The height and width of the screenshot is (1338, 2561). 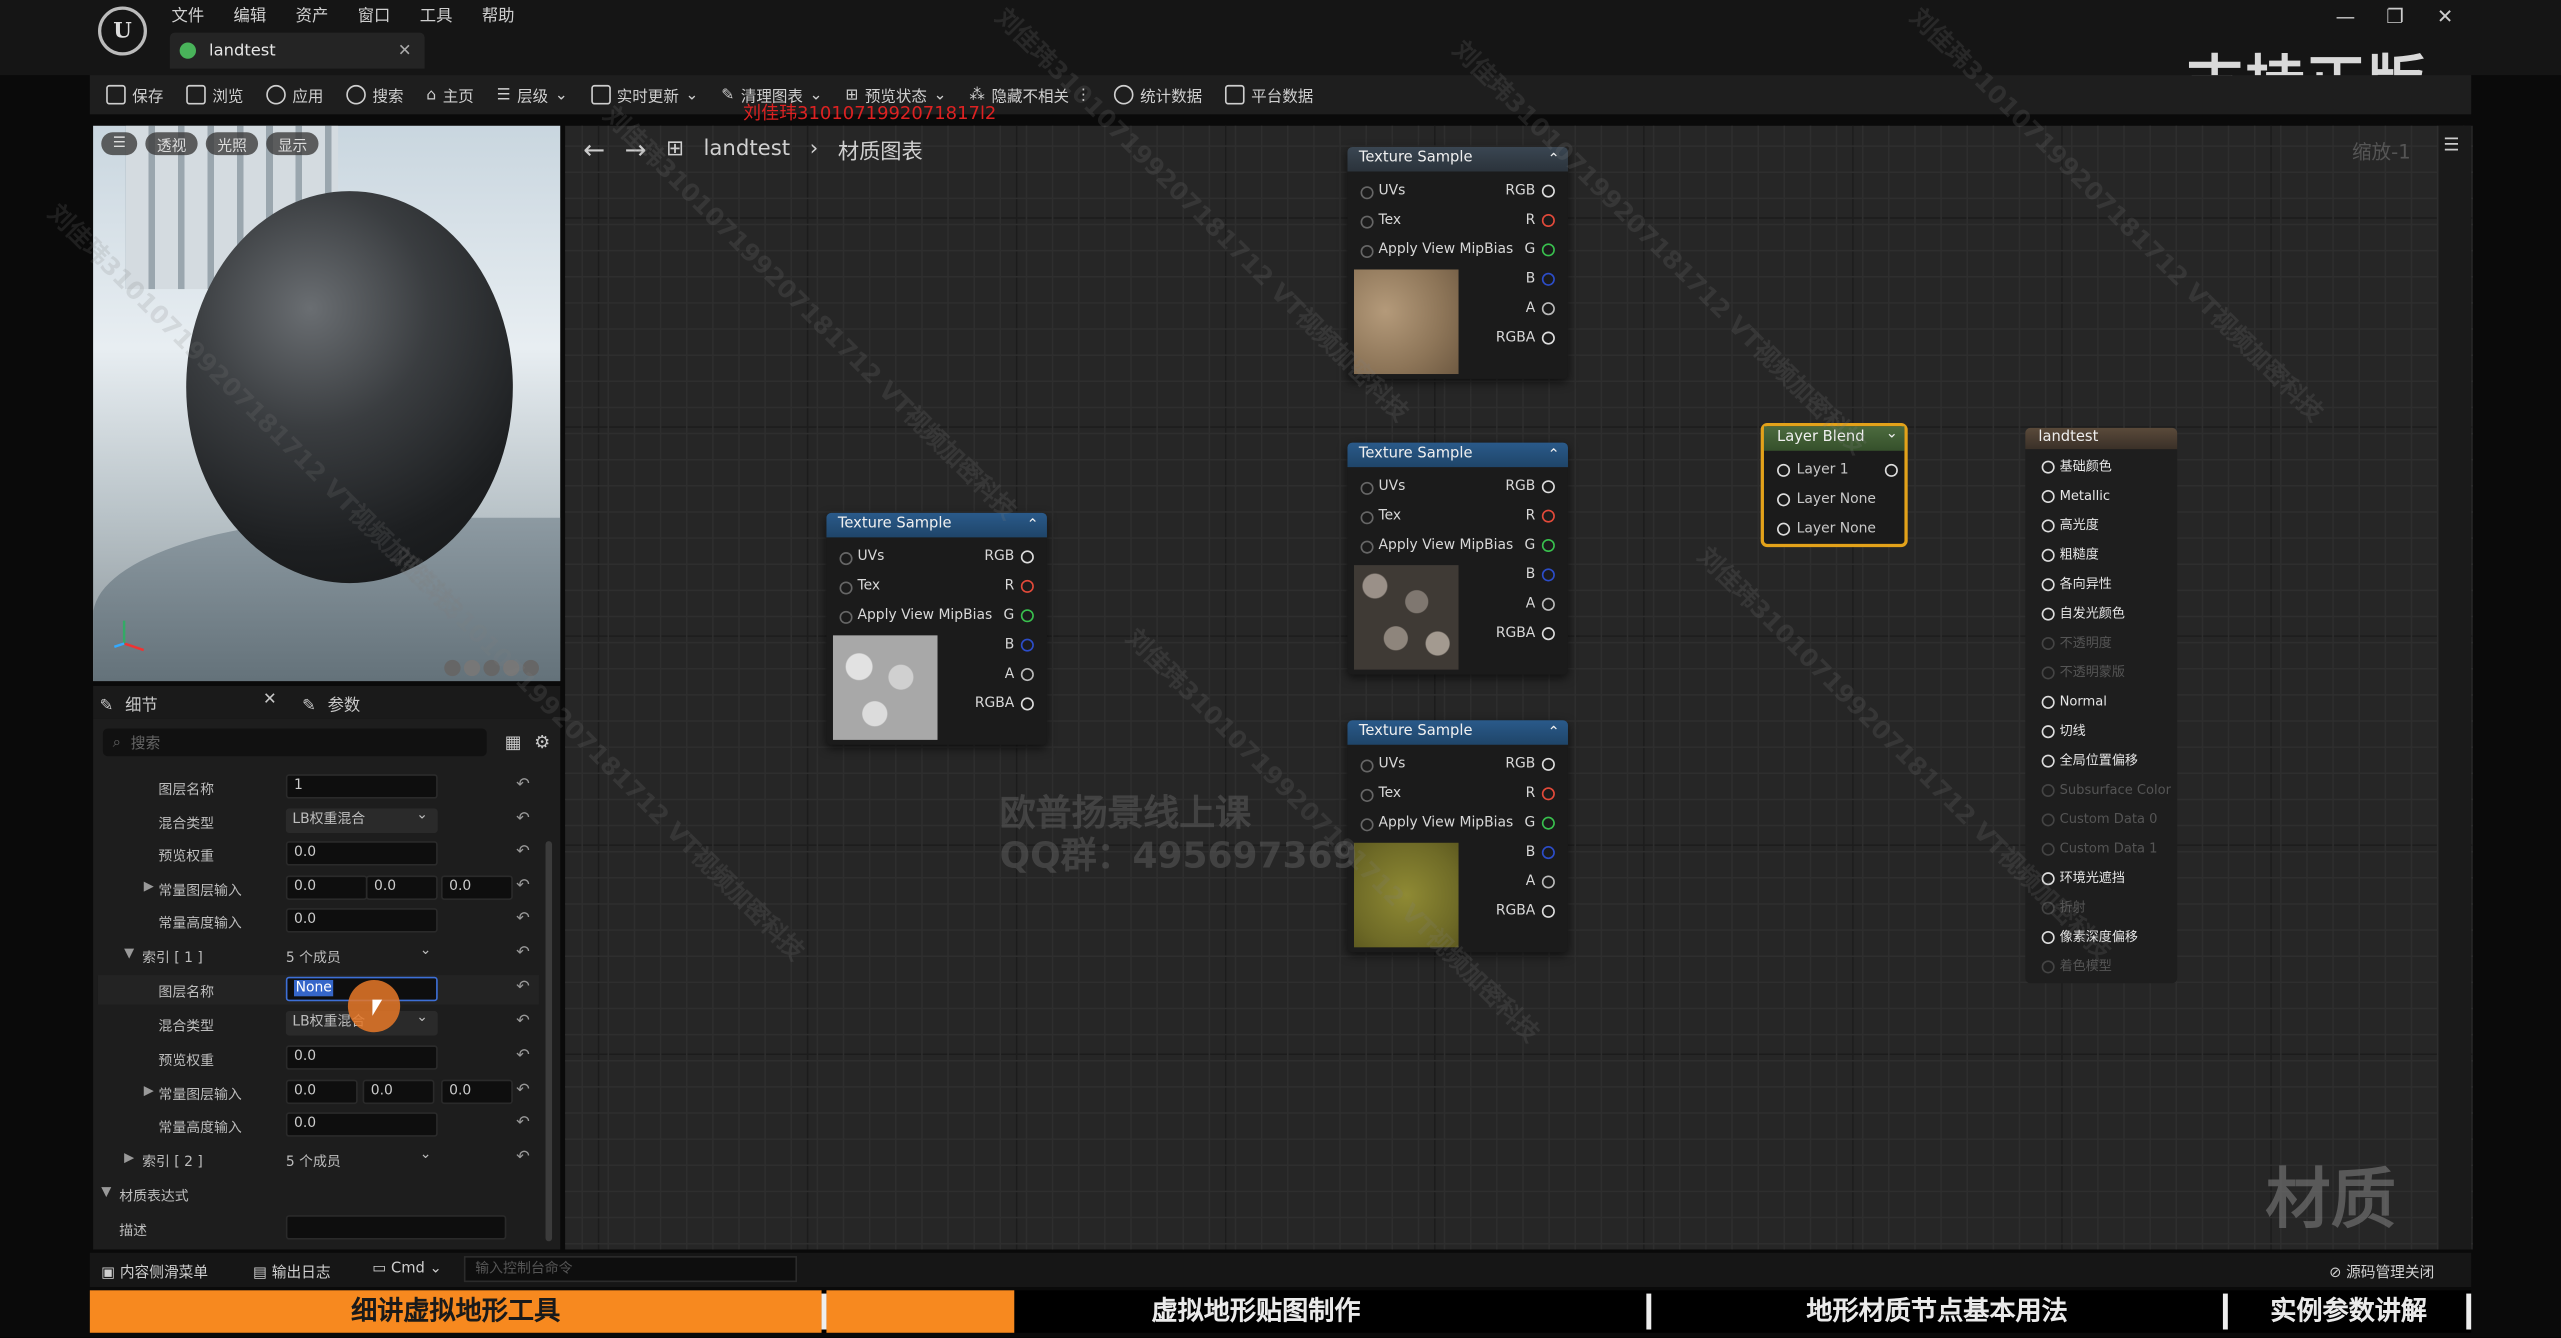 I want to click on layer-pin: Layer 1, so click(x=1813, y=470).